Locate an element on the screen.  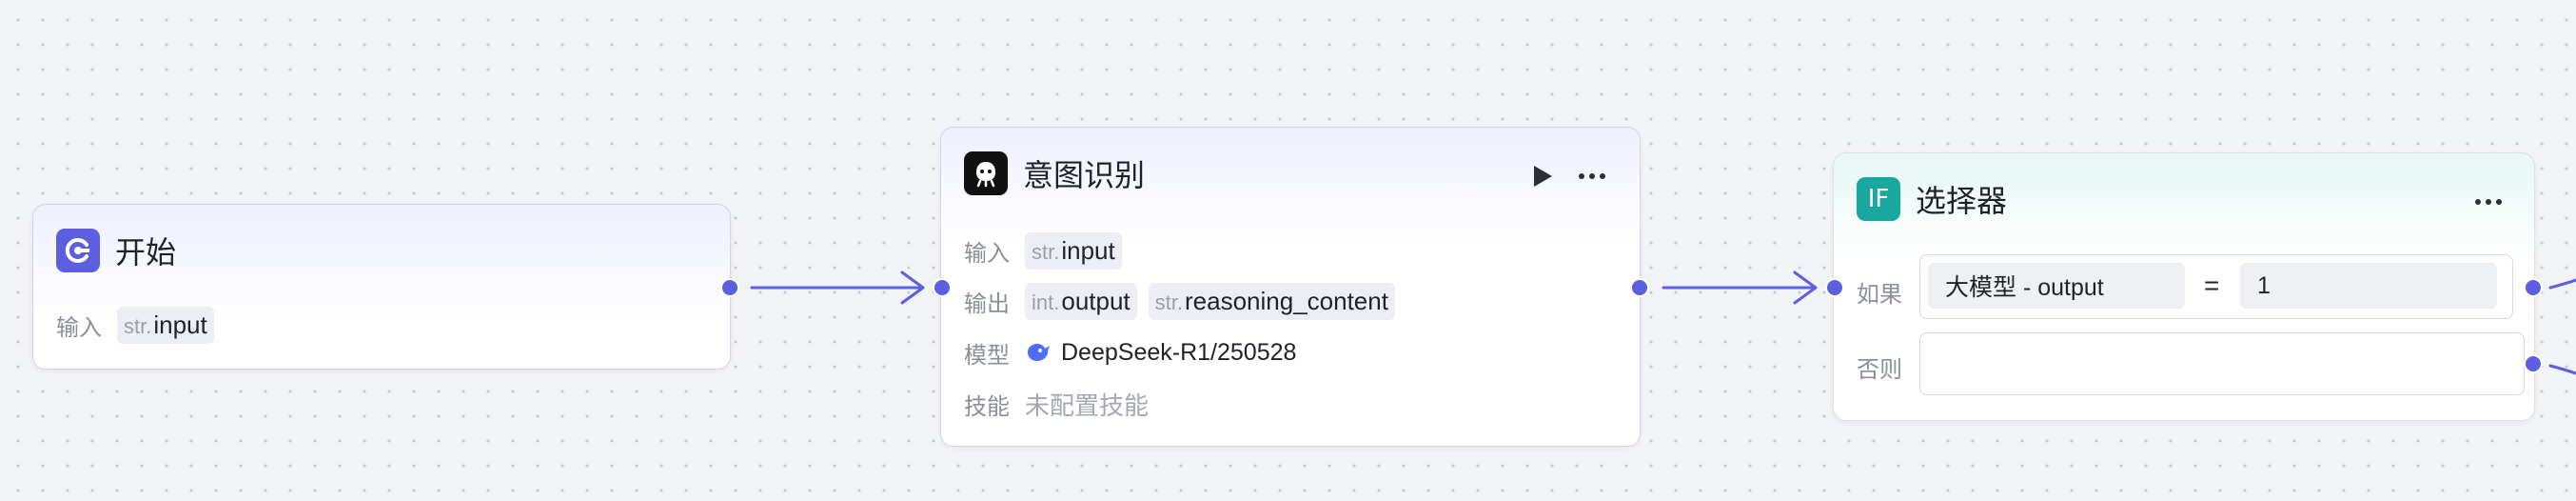
intent-node-output-row: 输出 int. output str. reasoning_content is located at coordinates (1185, 301).